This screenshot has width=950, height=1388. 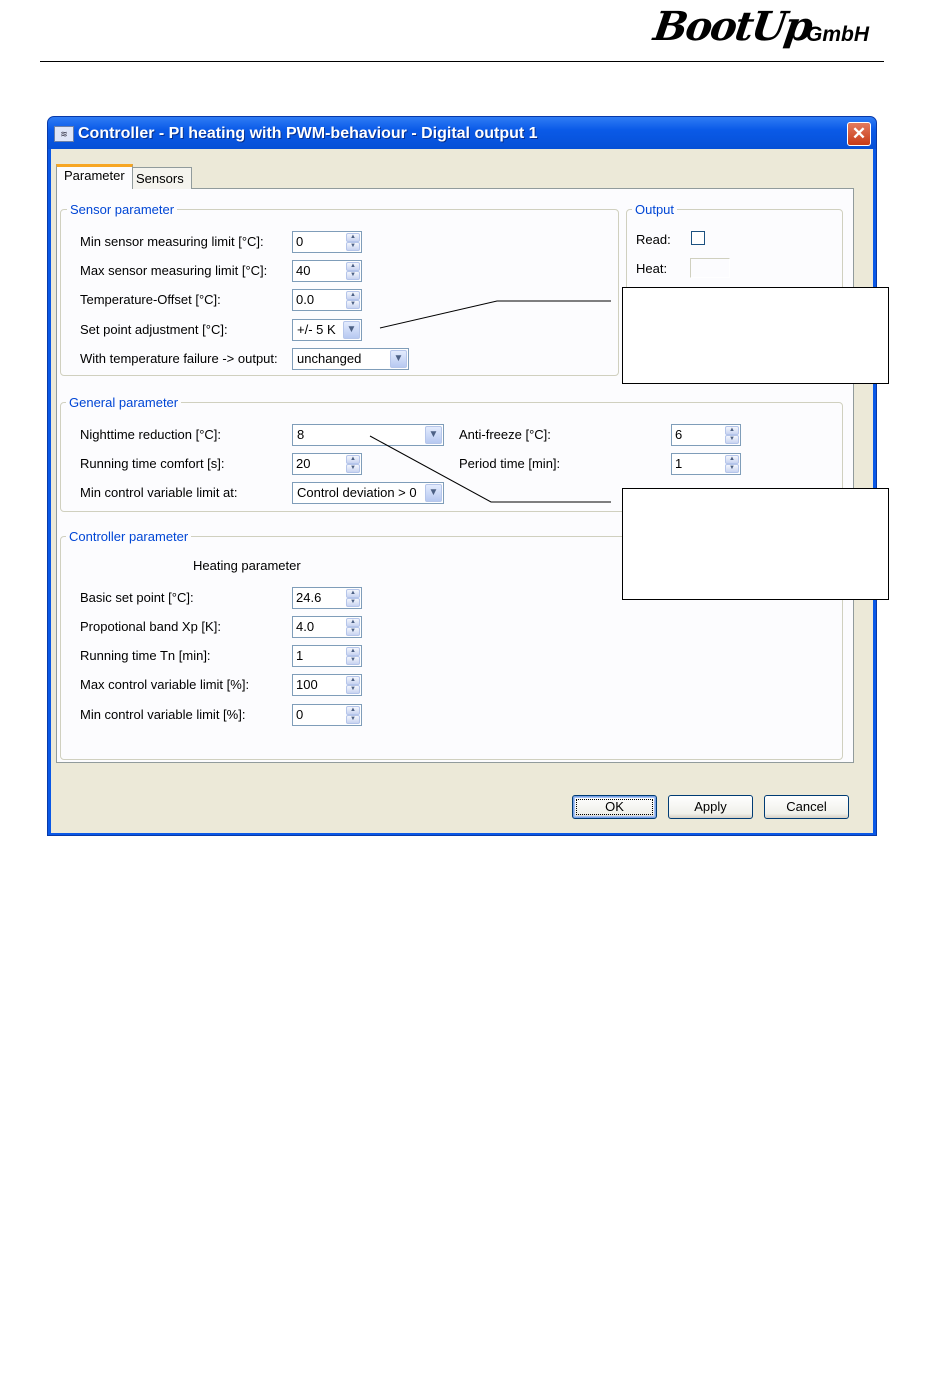 What do you see at coordinates (490, 401) in the screenshot?
I see `annotation-leader-lines` at bounding box center [490, 401].